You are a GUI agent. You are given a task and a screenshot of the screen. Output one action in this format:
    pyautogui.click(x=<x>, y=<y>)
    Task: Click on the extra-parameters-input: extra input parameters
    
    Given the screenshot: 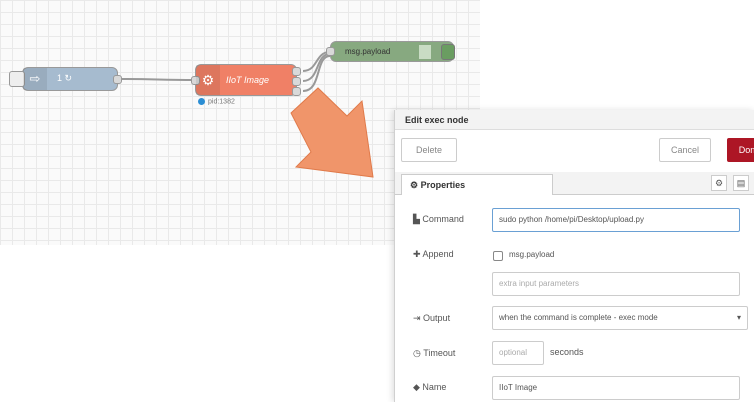 What is the action you would take?
    pyautogui.click(x=616, y=284)
    